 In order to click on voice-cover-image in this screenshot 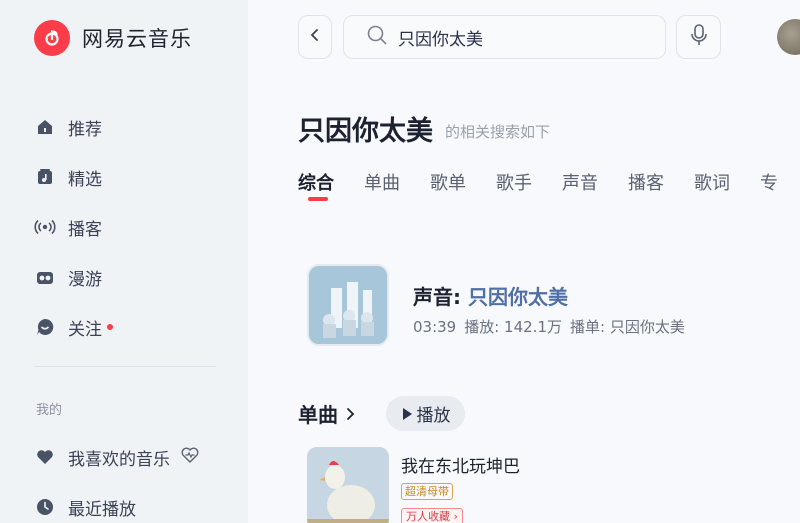, I will do `click(348, 305)`.